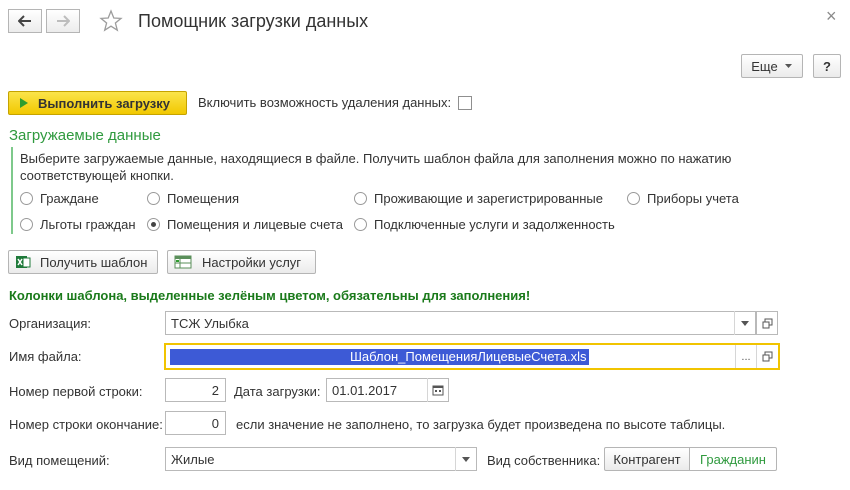 This screenshot has height=490, width=850. I want to click on radio-services-debts: Подключенные услуги и задолженность, so click(484, 224).